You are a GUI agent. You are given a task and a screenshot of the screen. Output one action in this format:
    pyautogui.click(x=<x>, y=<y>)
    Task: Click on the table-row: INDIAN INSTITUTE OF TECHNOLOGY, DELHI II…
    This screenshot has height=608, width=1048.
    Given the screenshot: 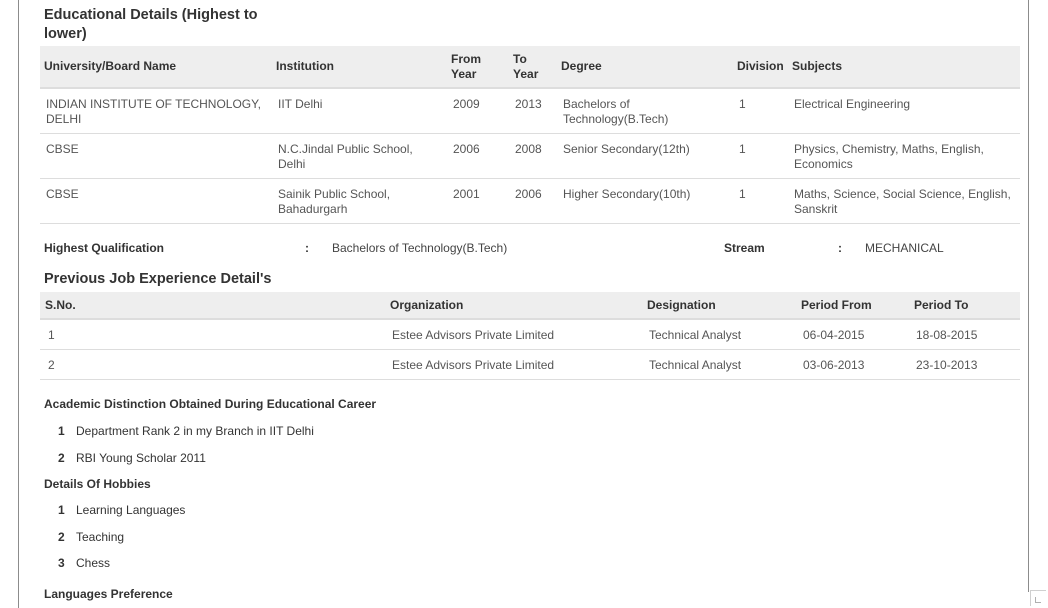 What is the action you would take?
    pyautogui.click(x=530, y=111)
    